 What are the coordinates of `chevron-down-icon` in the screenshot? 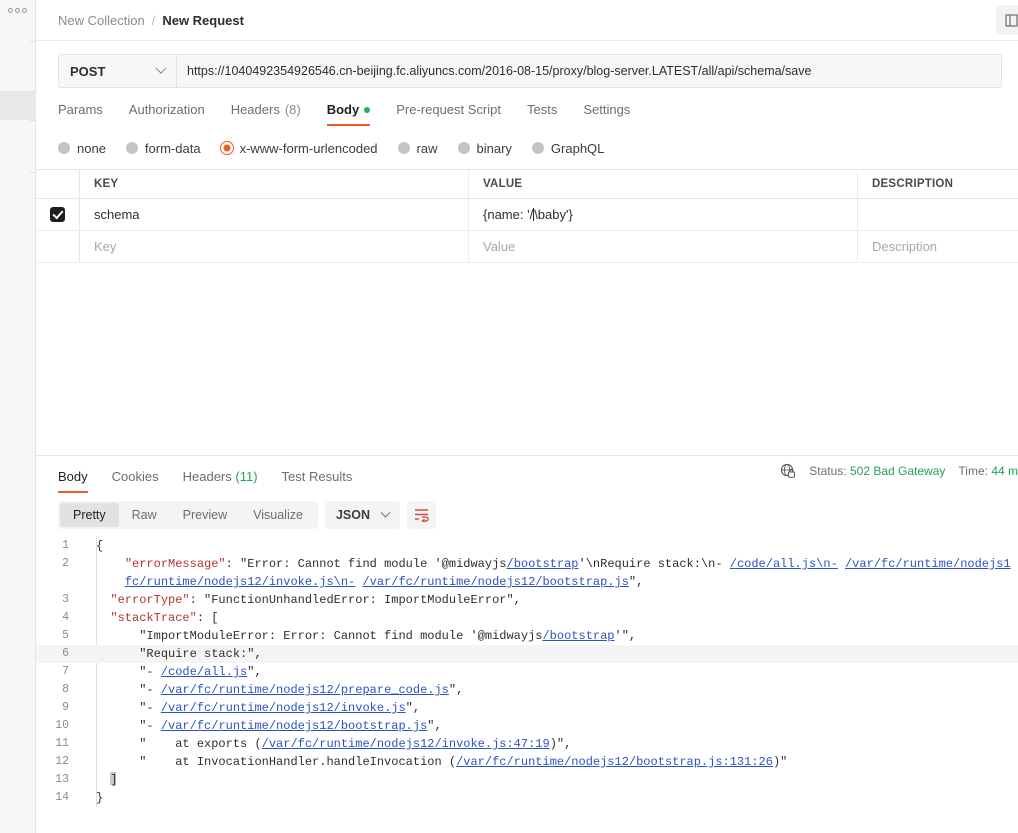 It's located at (161, 68).